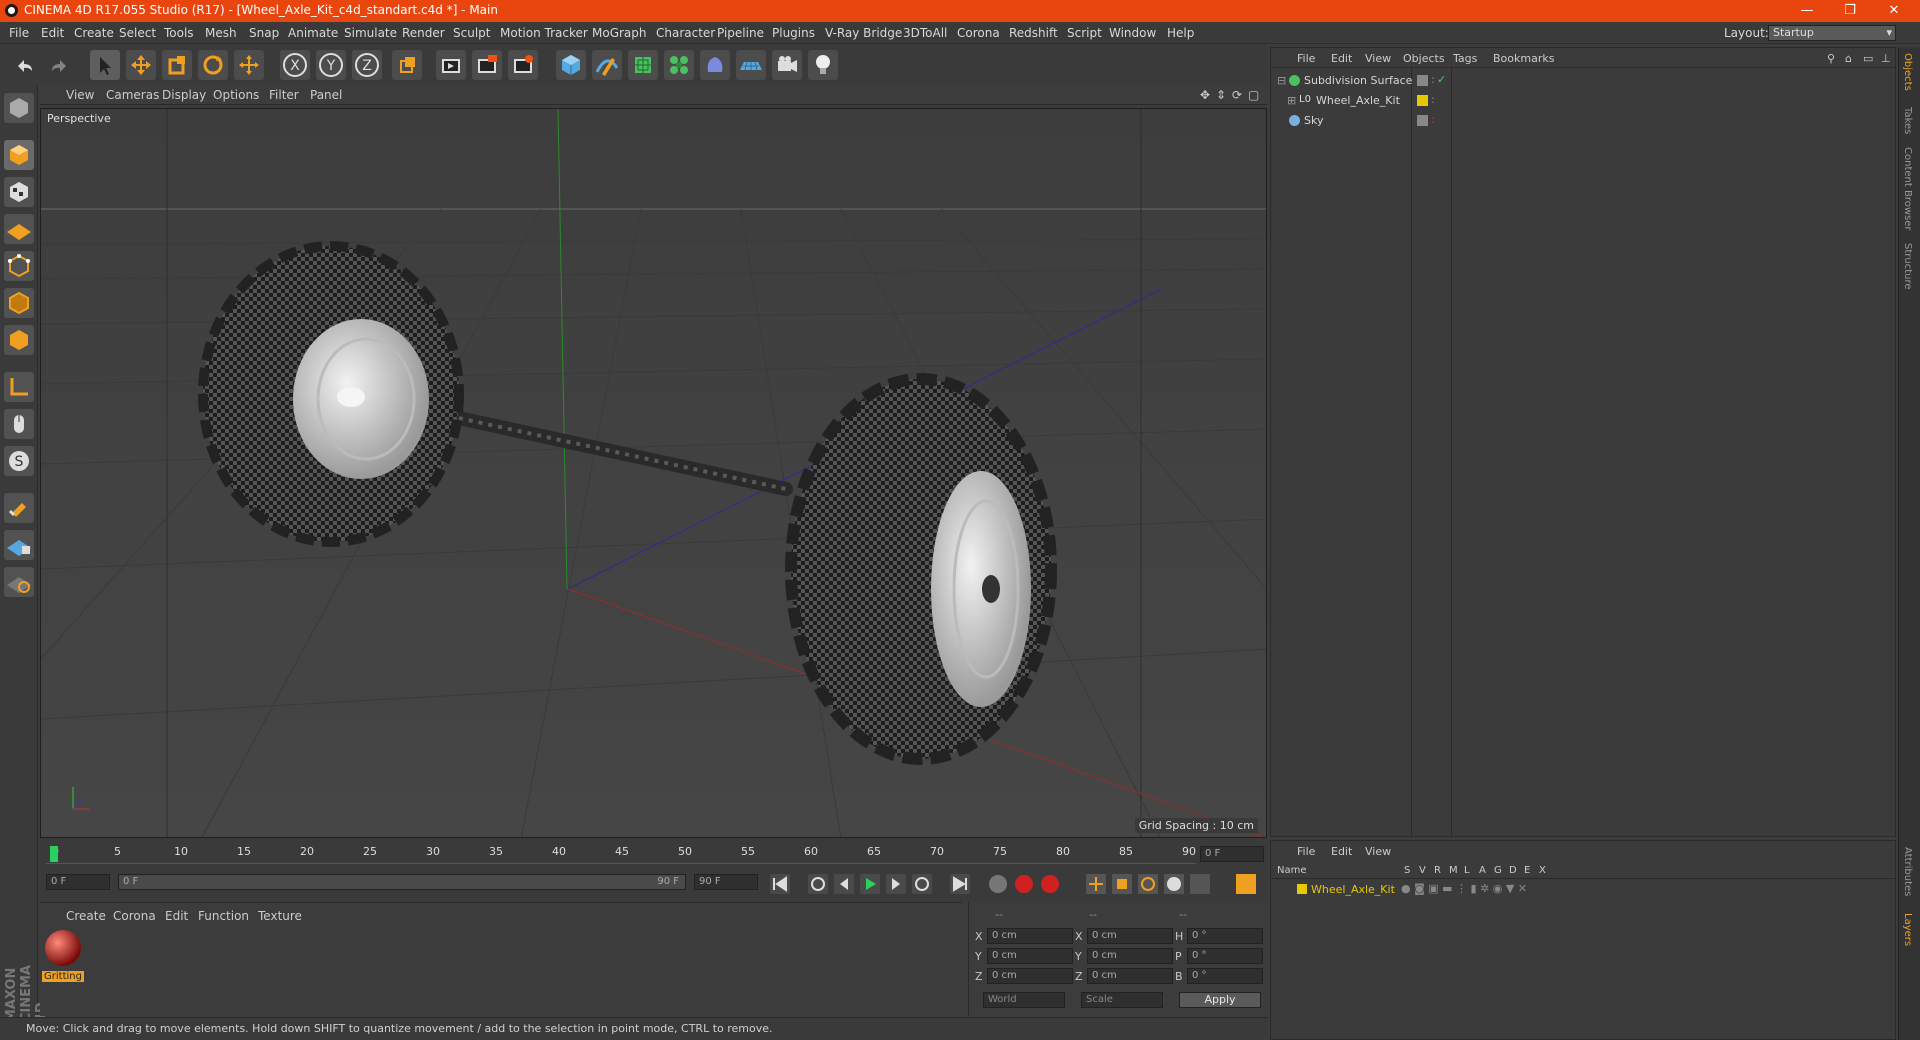 The image size is (1920, 1040). I want to click on position-z-field: 0 cm, so click(1030, 976).